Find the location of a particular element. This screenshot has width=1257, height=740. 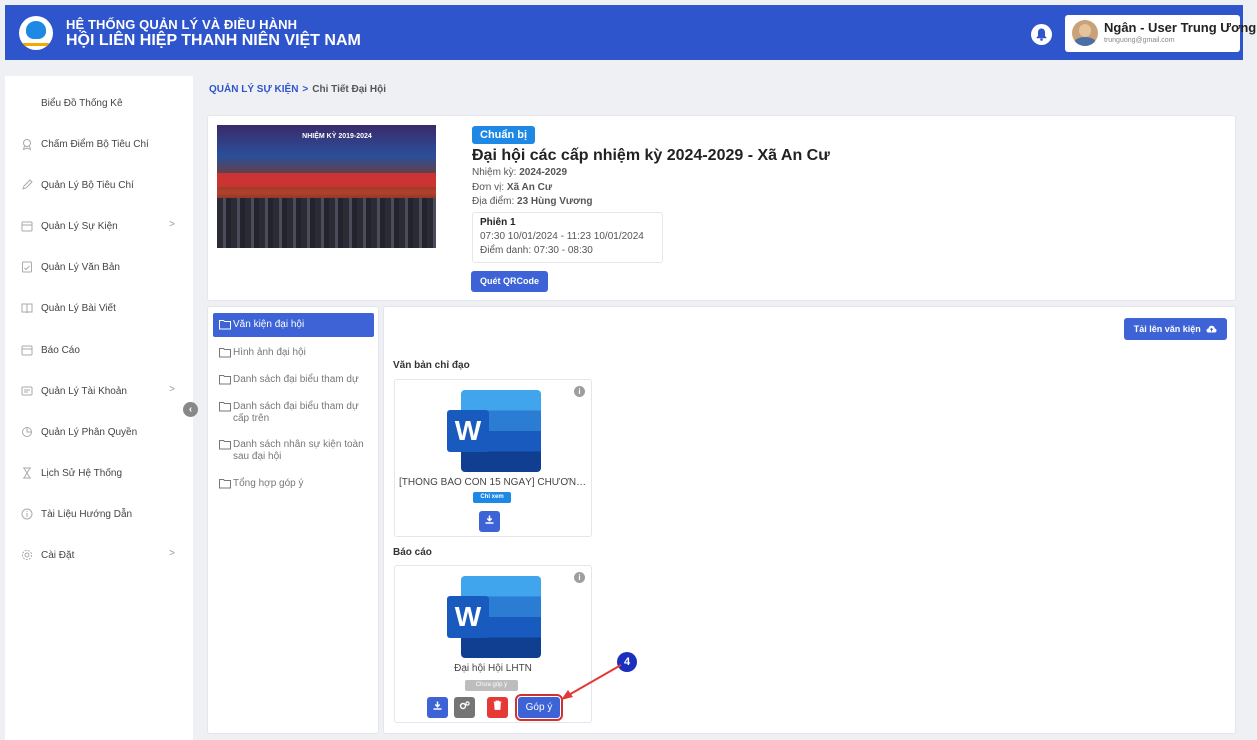

settings-button is located at coordinates (464, 707).